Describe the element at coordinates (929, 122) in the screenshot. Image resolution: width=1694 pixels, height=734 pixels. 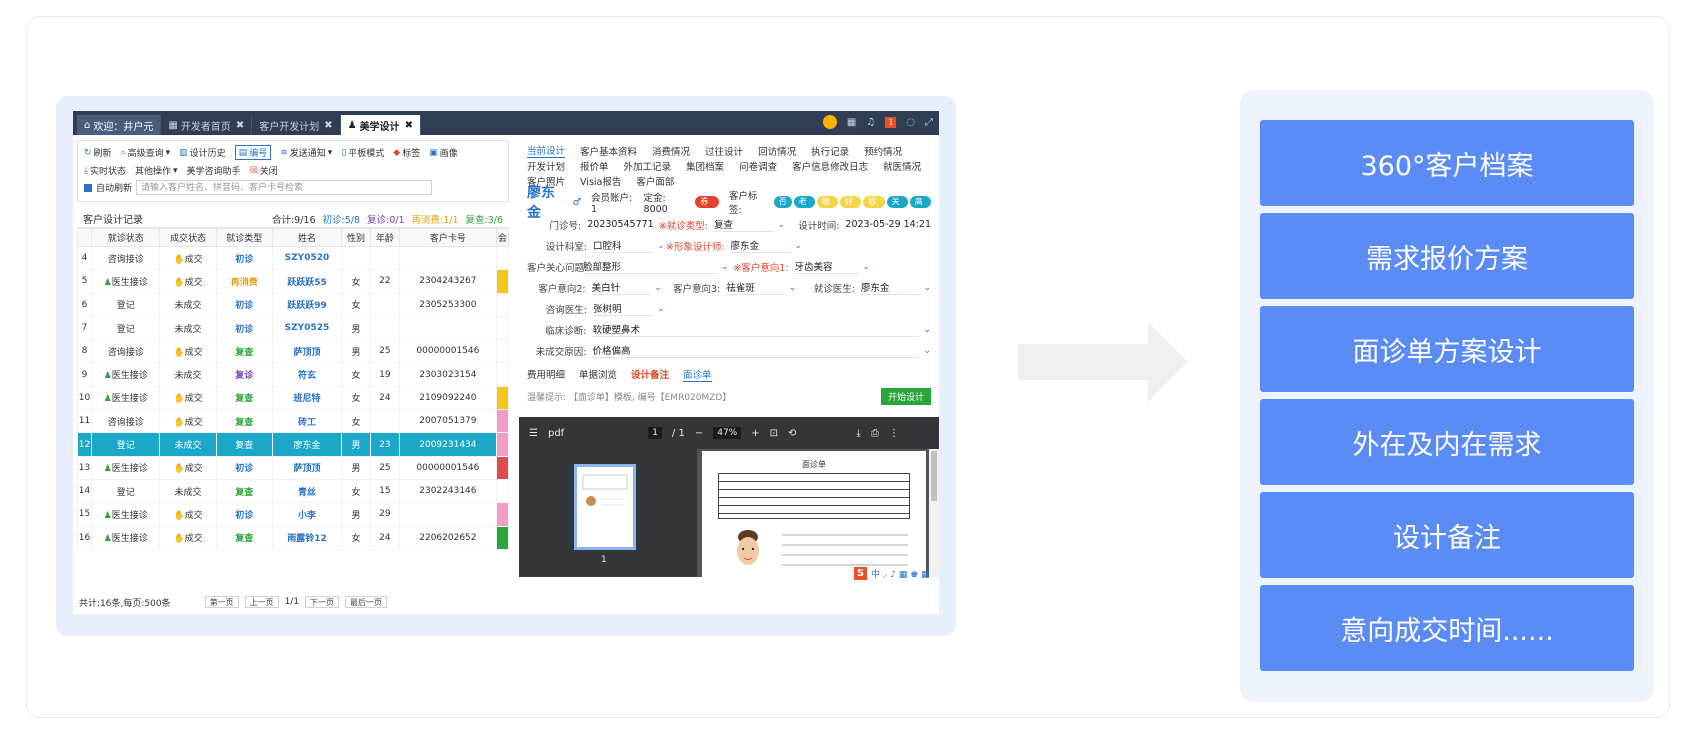
I see `fullscreen-icon: ⤢` at that location.